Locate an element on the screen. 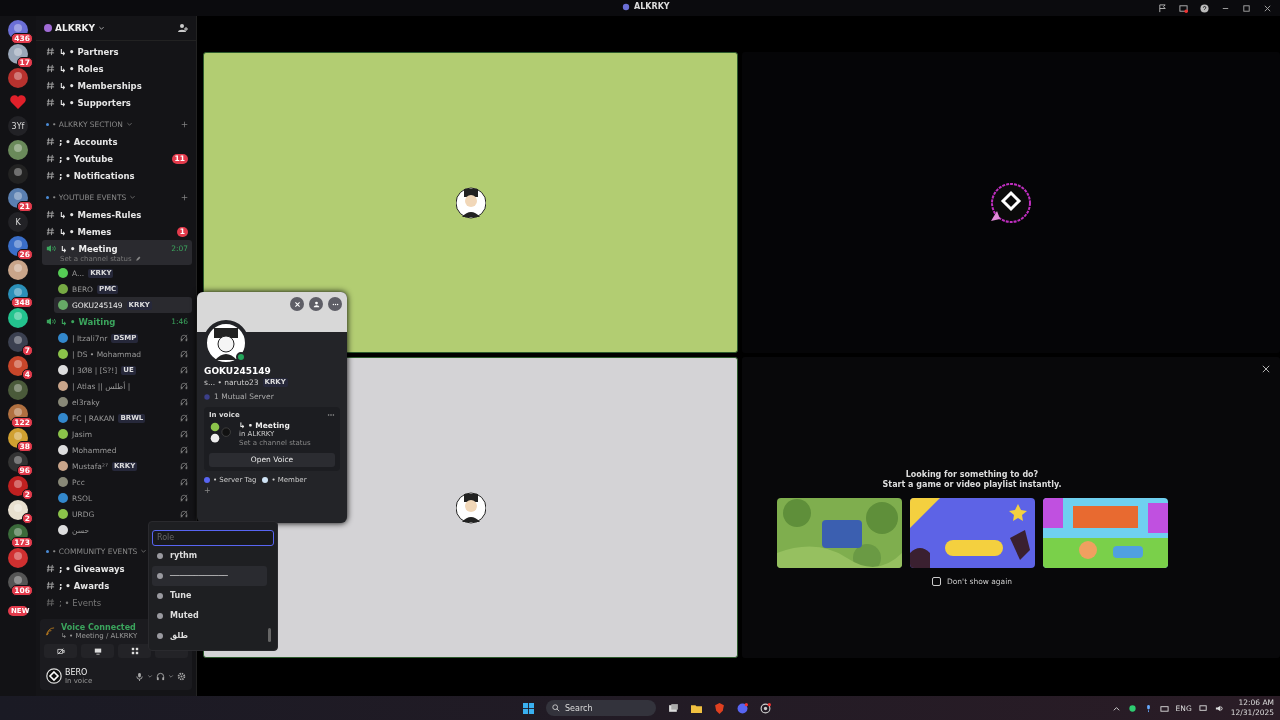 The height and width of the screenshot is (720, 1280). role-option: Muted is located at coordinates (209, 615).